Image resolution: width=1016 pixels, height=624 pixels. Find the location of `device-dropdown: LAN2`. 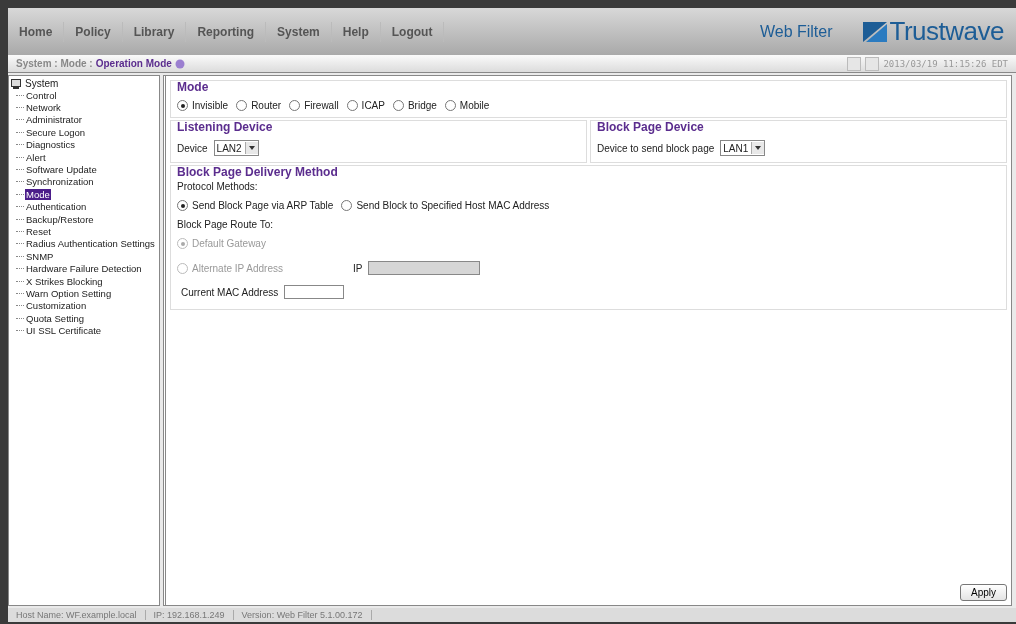

device-dropdown: LAN2 is located at coordinates (236, 148).